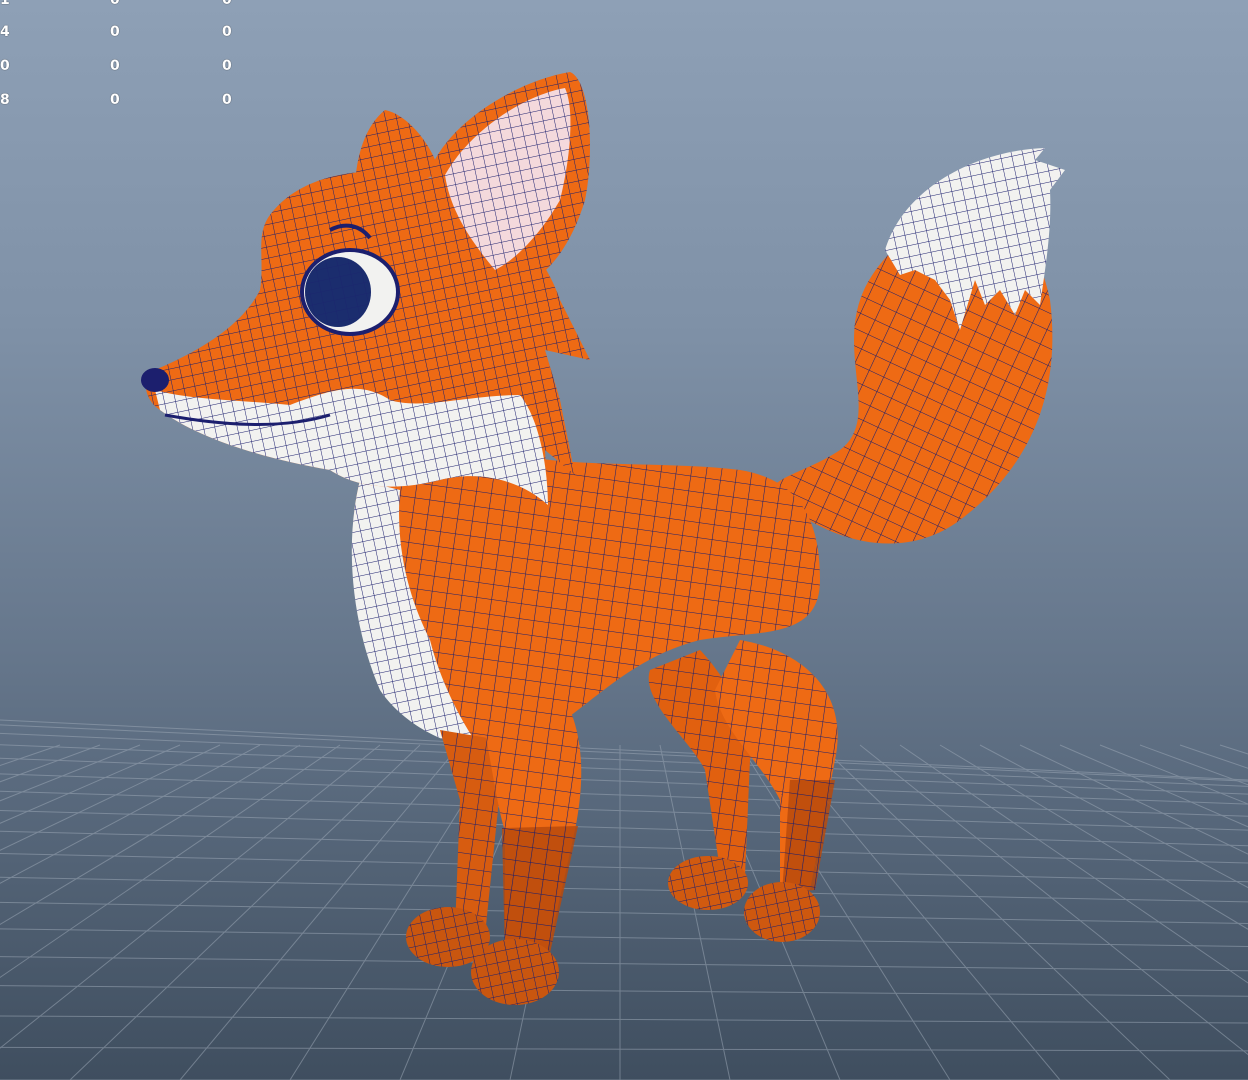  I want to click on hud-value: 8, so click(5, 100).